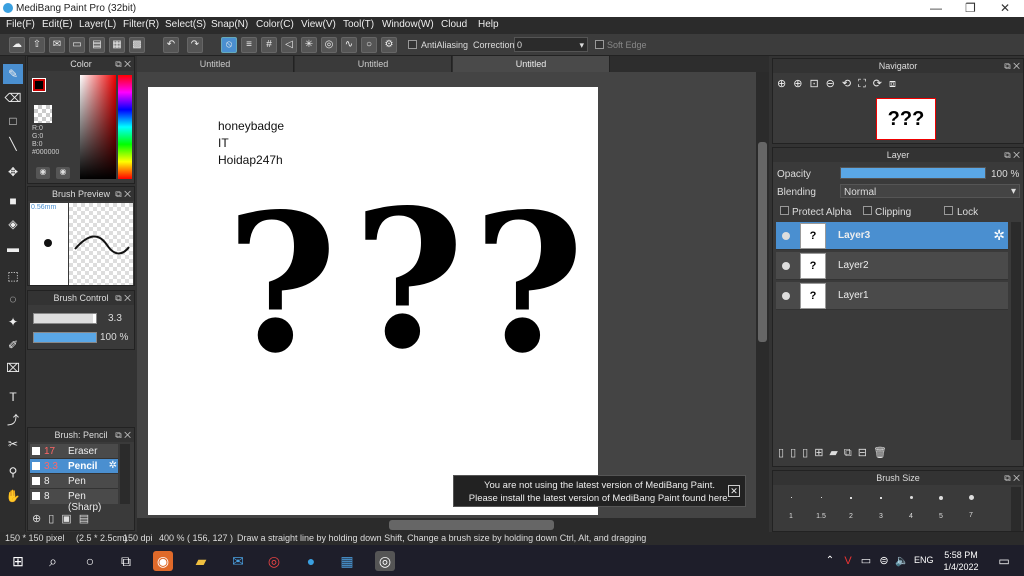 This screenshot has height=576, width=1024. What do you see at coordinates (358, 24) in the screenshot?
I see `menu-tool: Tool(T)` at bounding box center [358, 24].